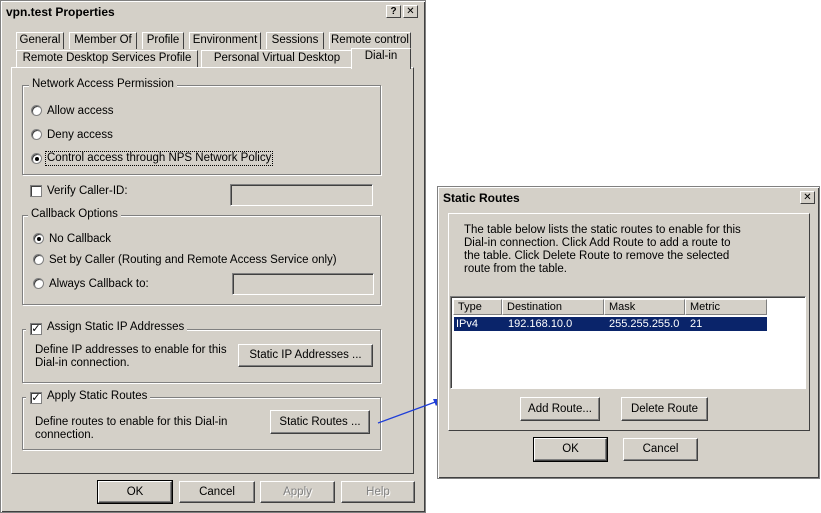 Image resolution: width=821 pixels, height=513 pixels. I want to click on cancel-button: Cancel, so click(217, 492).